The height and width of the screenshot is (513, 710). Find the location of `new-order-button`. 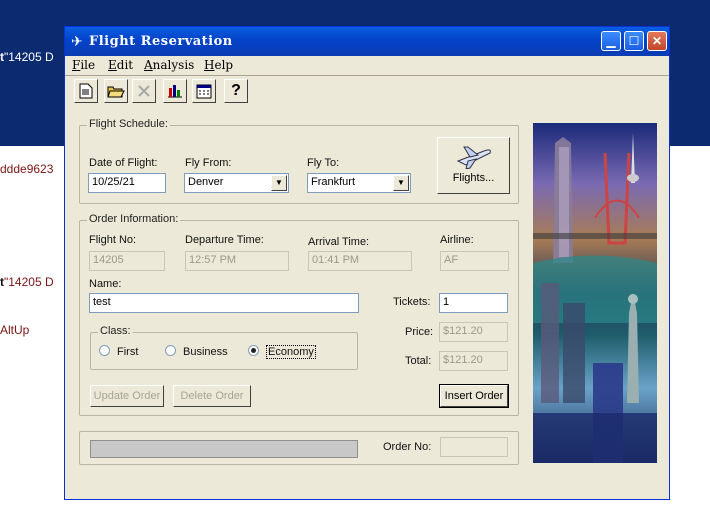

new-order-button is located at coordinates (86, 91).